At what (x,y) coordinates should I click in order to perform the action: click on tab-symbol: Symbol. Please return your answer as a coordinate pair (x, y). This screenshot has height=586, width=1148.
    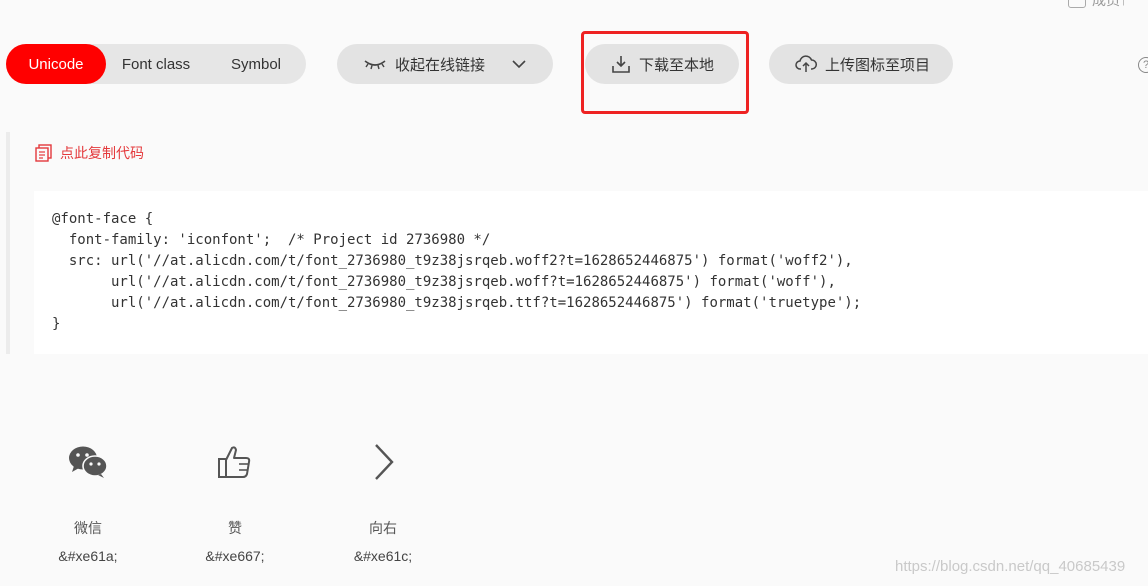
    Looking at the image, I should click on (256, 64).